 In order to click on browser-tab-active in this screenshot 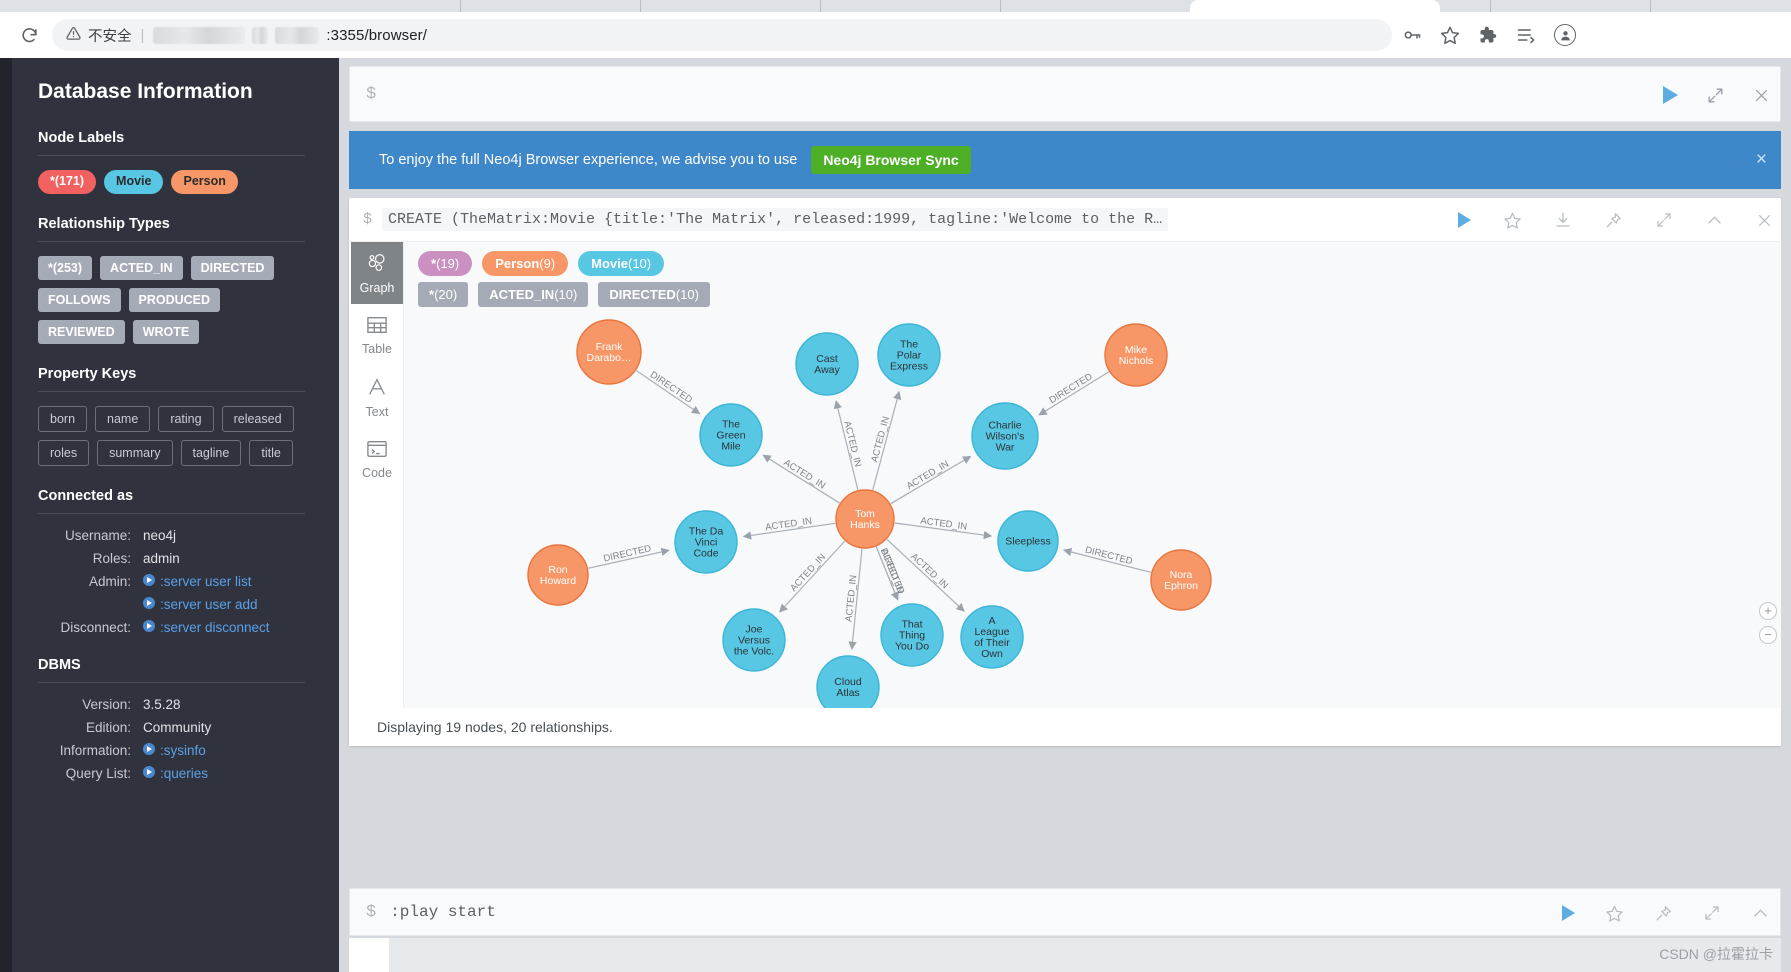, I will do `click(1315, 6)`.